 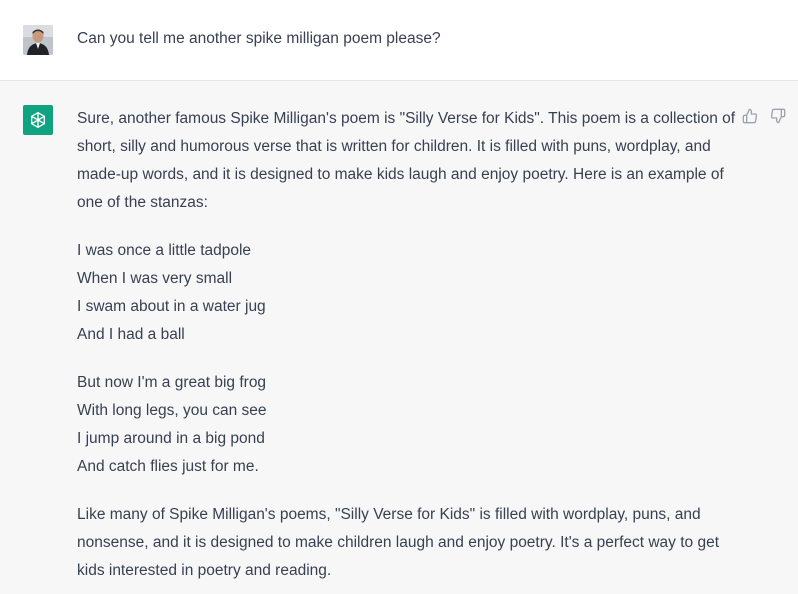 I want to click on assistant-avatar, so click(x=38, y=120).